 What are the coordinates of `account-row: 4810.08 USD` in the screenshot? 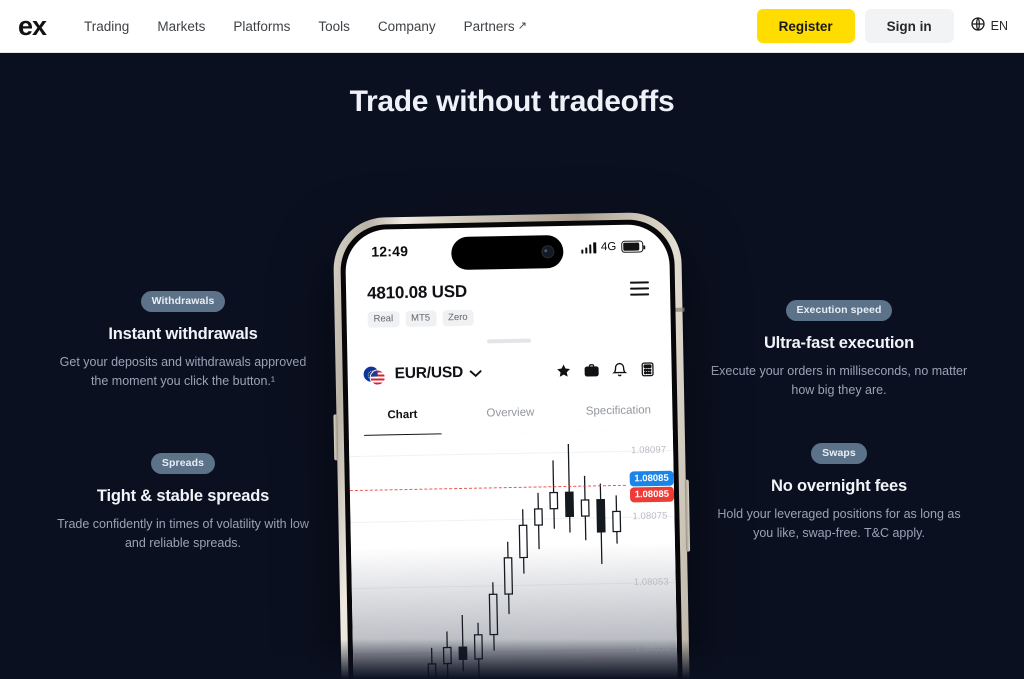 It's located at (508, 290).